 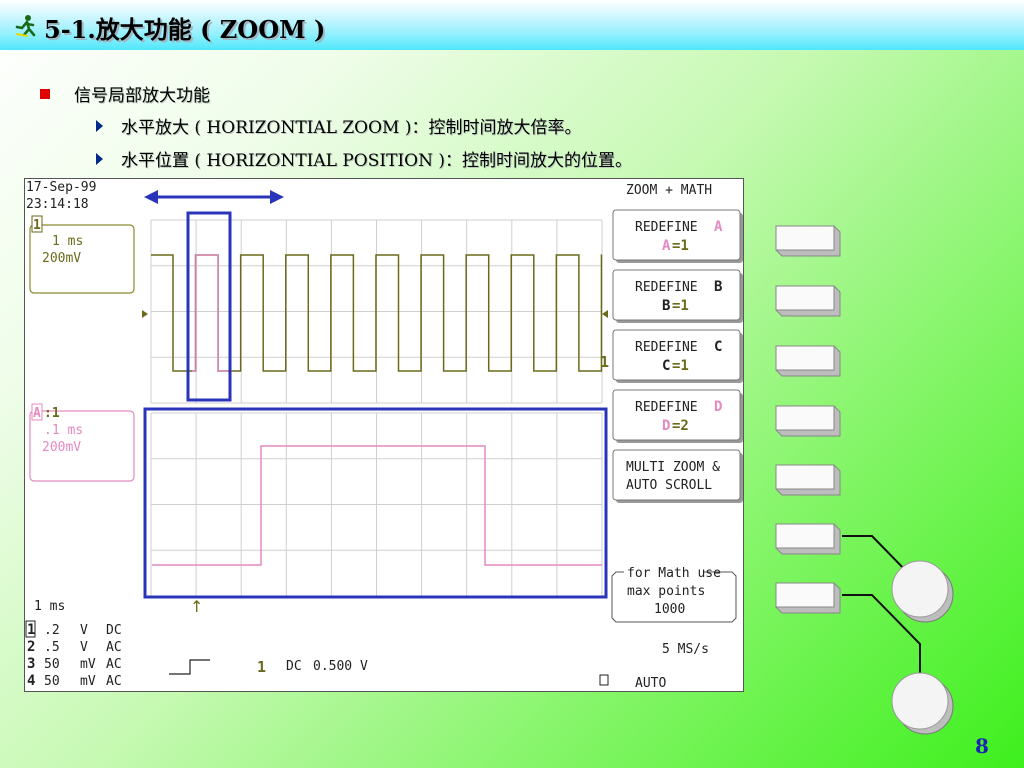 I want to click on channel-num: 3, so click(x=31, y=664).